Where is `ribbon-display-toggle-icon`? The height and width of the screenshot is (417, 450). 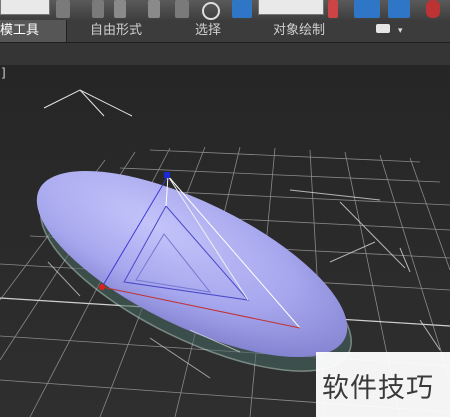 ribbon-display-toggle-icon is located at coordinates (383, 28).